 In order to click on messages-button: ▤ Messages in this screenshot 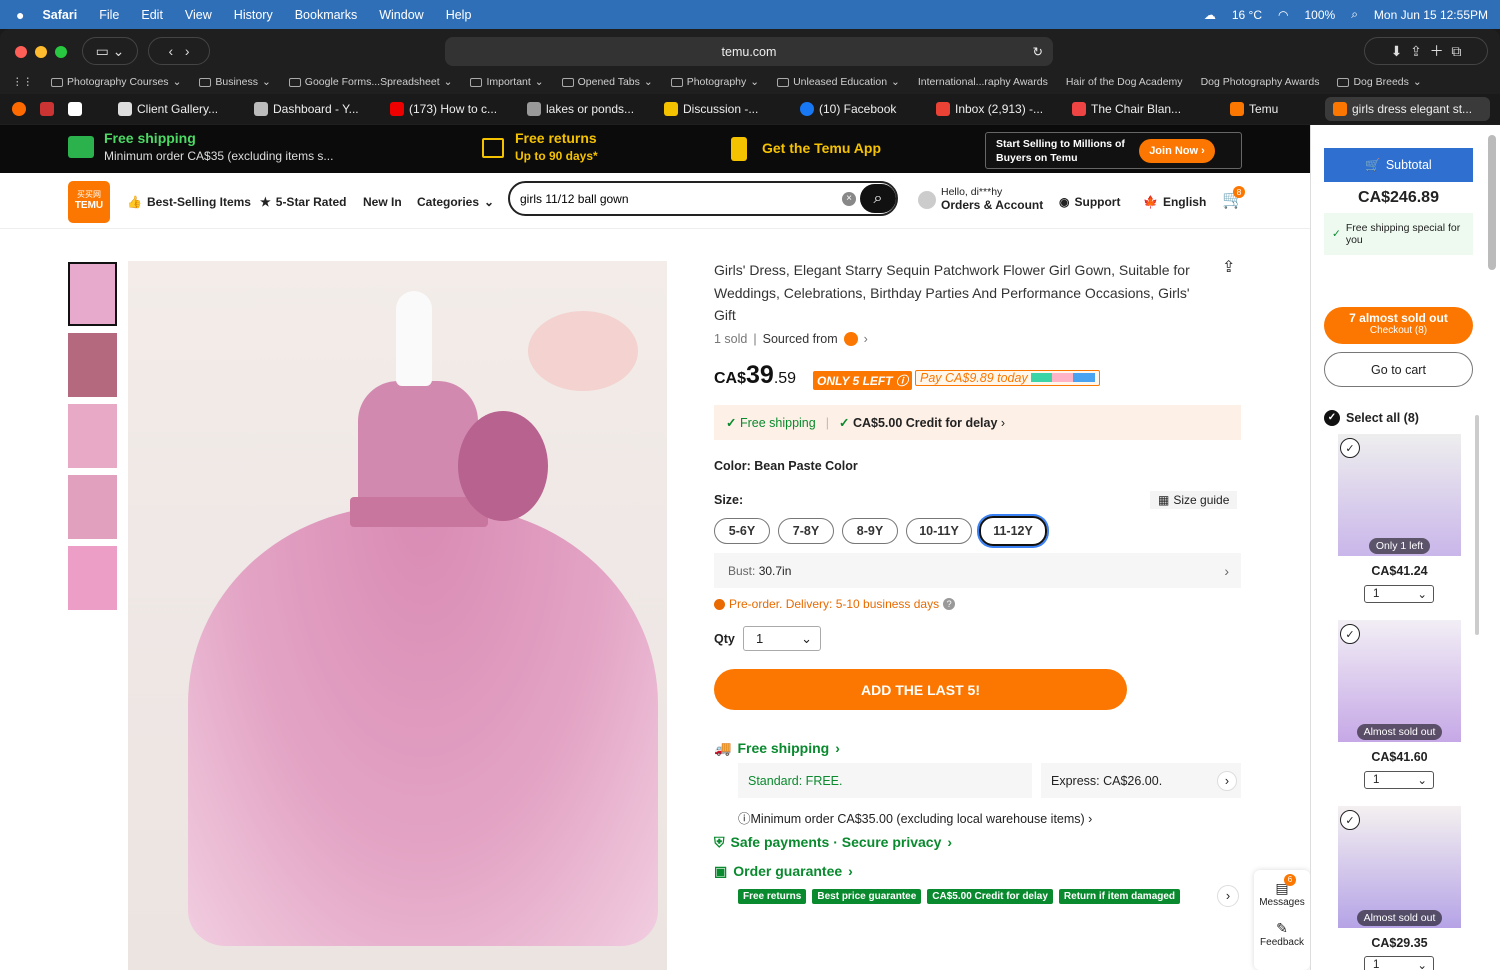, I will do `click(1282, 894)`.